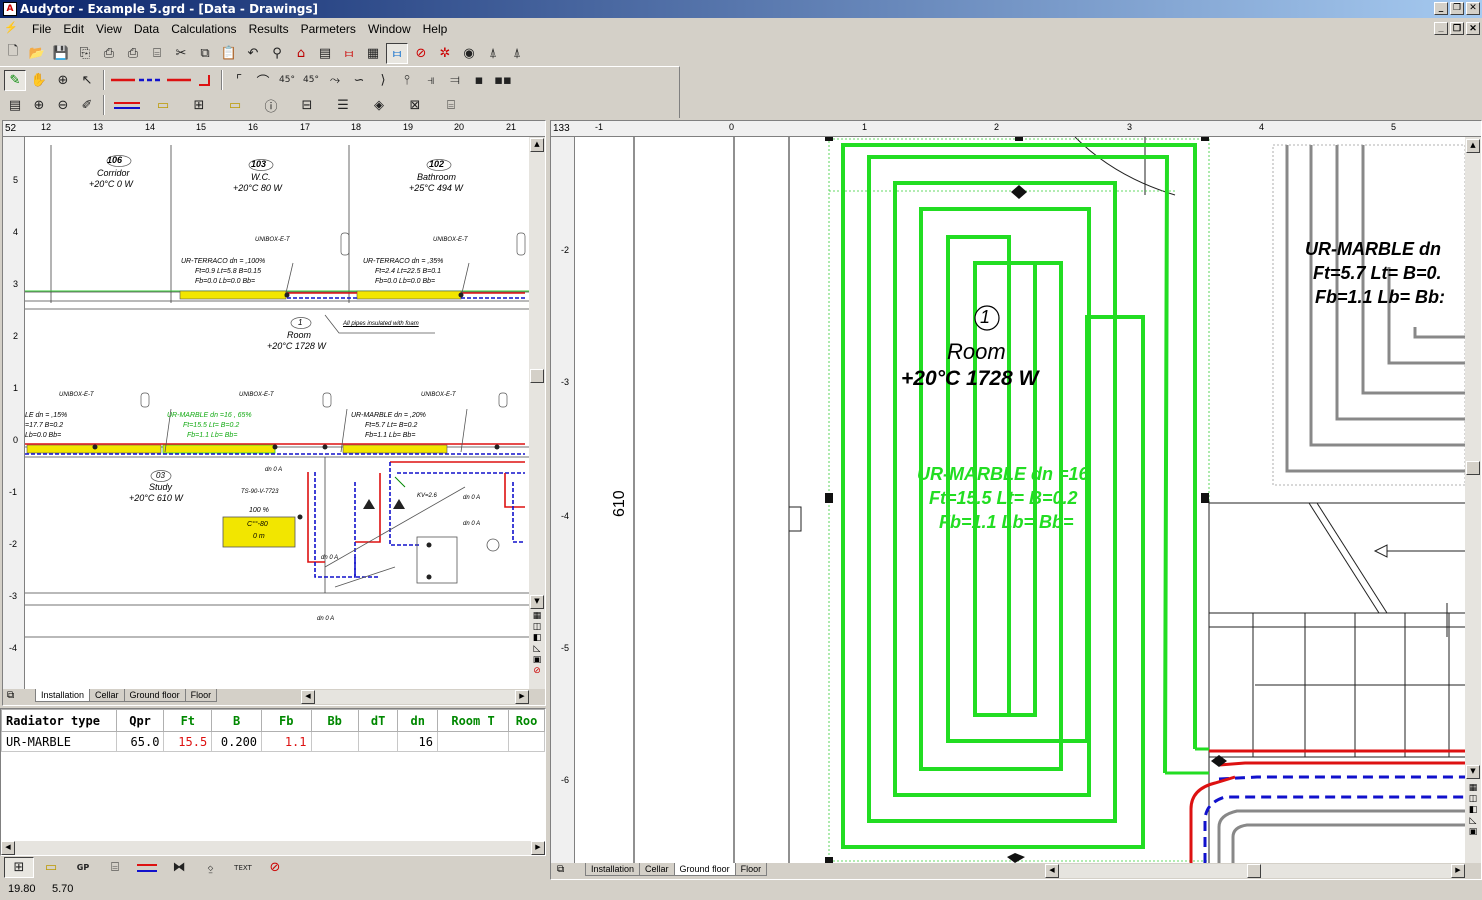 This screenshot has height=900, width=1482. Describe the element at coordinates (140, 720) in the screenshot. I see `col-header: Qpr` at that location.